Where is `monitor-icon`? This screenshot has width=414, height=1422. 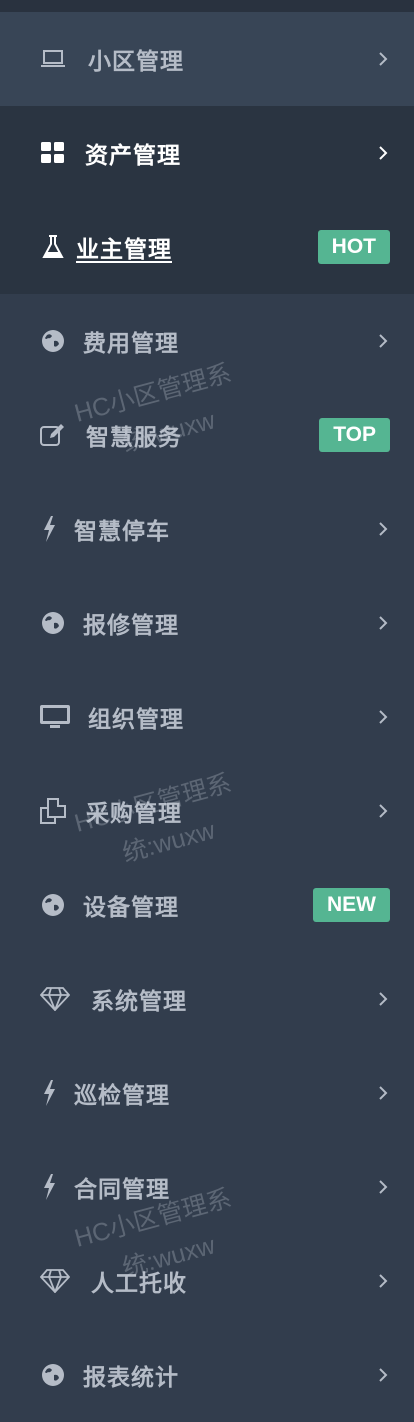 monitor-icon is located at coordinates (55, 717).